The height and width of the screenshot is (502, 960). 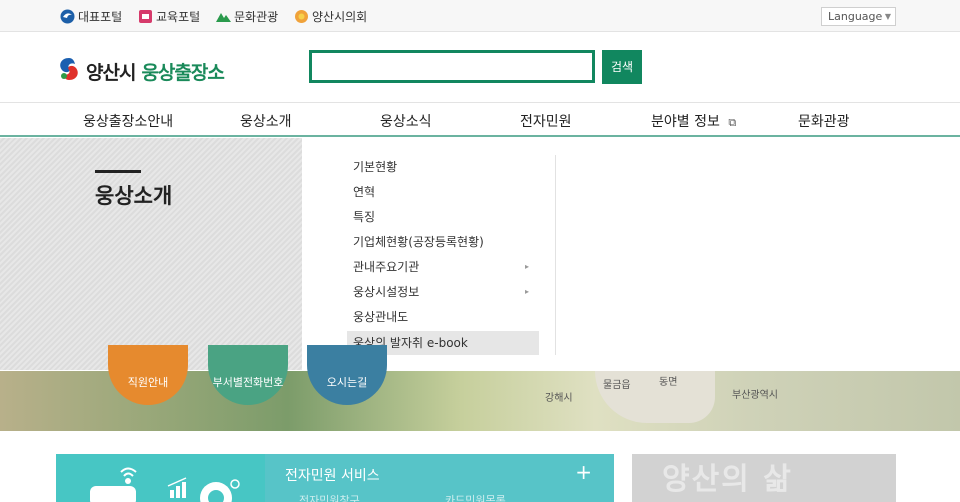 I want to click on search-input, so click(x=452, y=66).